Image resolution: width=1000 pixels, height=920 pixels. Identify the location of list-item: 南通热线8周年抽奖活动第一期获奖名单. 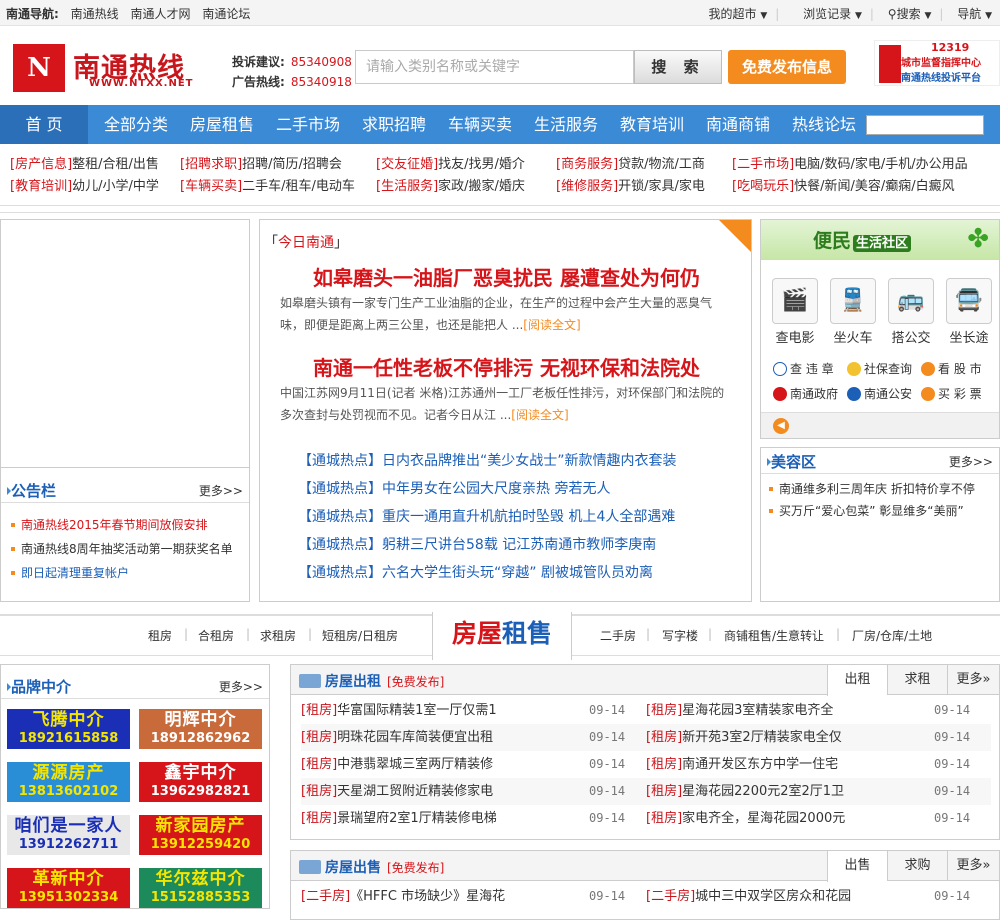
(125, 549).